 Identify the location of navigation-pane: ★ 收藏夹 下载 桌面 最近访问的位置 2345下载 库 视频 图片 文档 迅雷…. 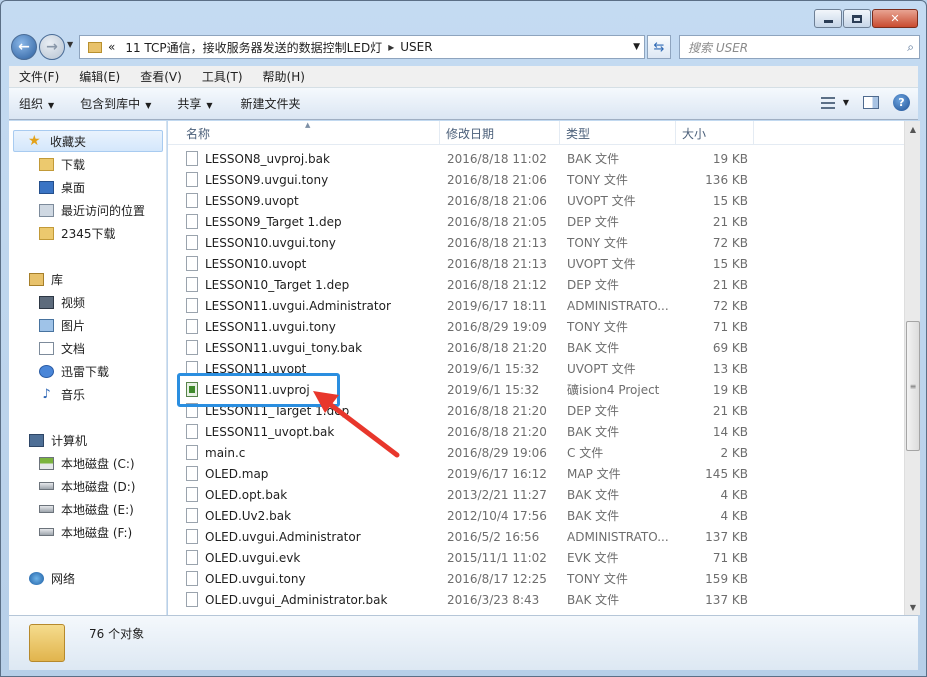
(88, 368).